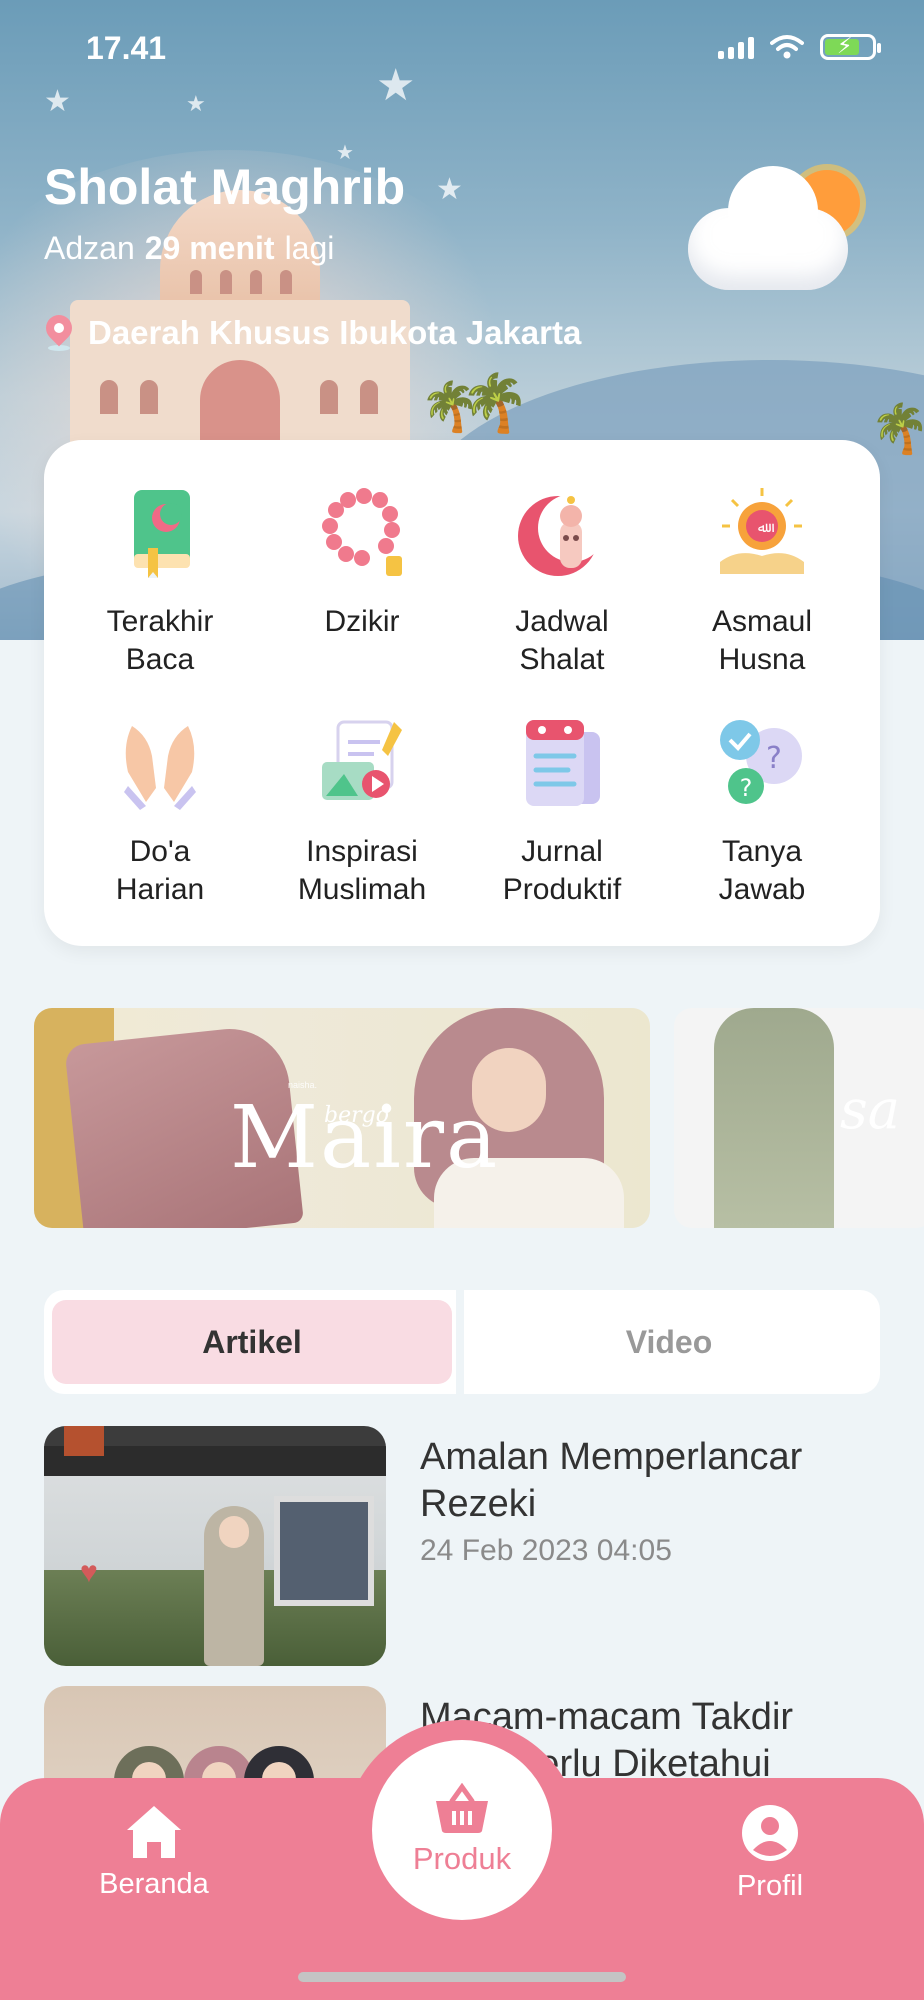 The image size is (924, 2000). Describe the element at coordinates (160, 870) in the screenshot. I see `menu-label: Do'a Harian` at that location.